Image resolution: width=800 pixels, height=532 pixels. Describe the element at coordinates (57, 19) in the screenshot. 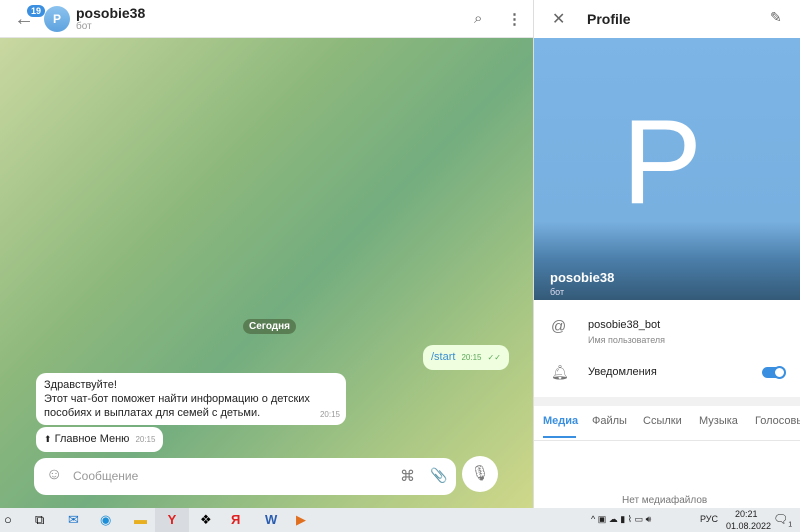

I see `avatar: P` at that location.